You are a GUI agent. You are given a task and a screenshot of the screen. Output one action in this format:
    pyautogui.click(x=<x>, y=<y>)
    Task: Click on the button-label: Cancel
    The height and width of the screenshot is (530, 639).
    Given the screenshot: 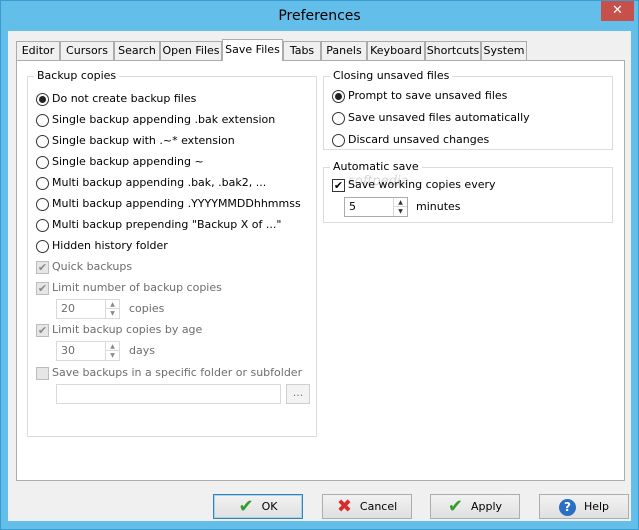 What is the action you would take?
    pyautogui.click(x=378, y=506)
    